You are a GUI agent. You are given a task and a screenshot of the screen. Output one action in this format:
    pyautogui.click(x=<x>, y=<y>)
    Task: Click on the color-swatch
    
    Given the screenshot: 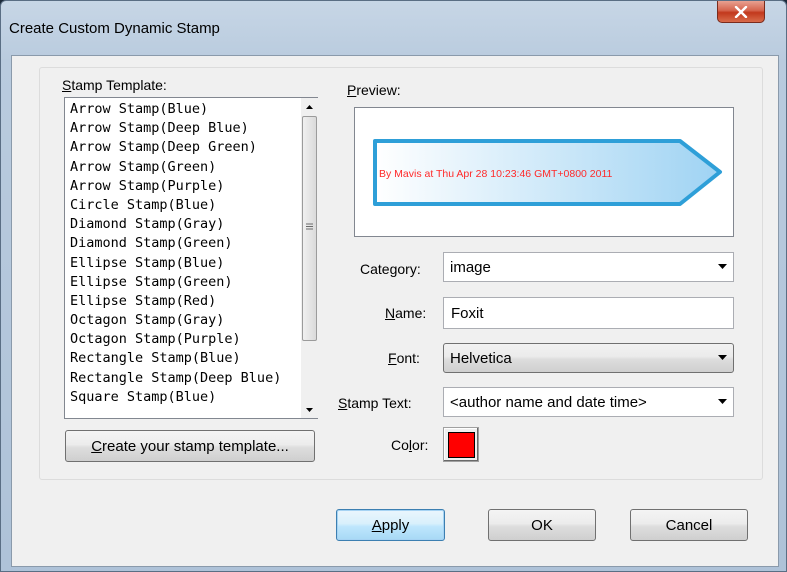 What is the action you would take?
    pyautogui.click(x=461, y=444)
    